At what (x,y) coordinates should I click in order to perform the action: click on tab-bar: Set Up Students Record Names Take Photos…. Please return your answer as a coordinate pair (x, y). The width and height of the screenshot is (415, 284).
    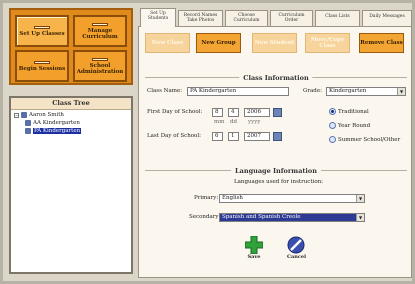
    Looking at the image, I should click on (275, 17).